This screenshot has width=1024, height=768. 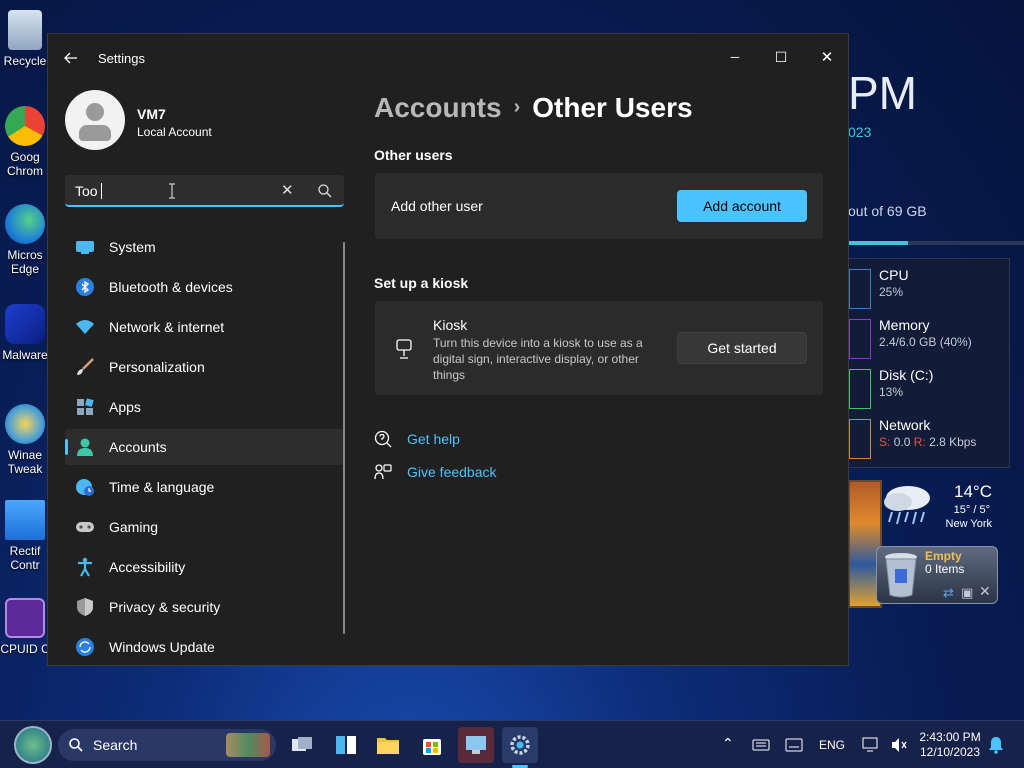 I want to click on nav-item-accounts: Accounts, so click(x=204, y=447).